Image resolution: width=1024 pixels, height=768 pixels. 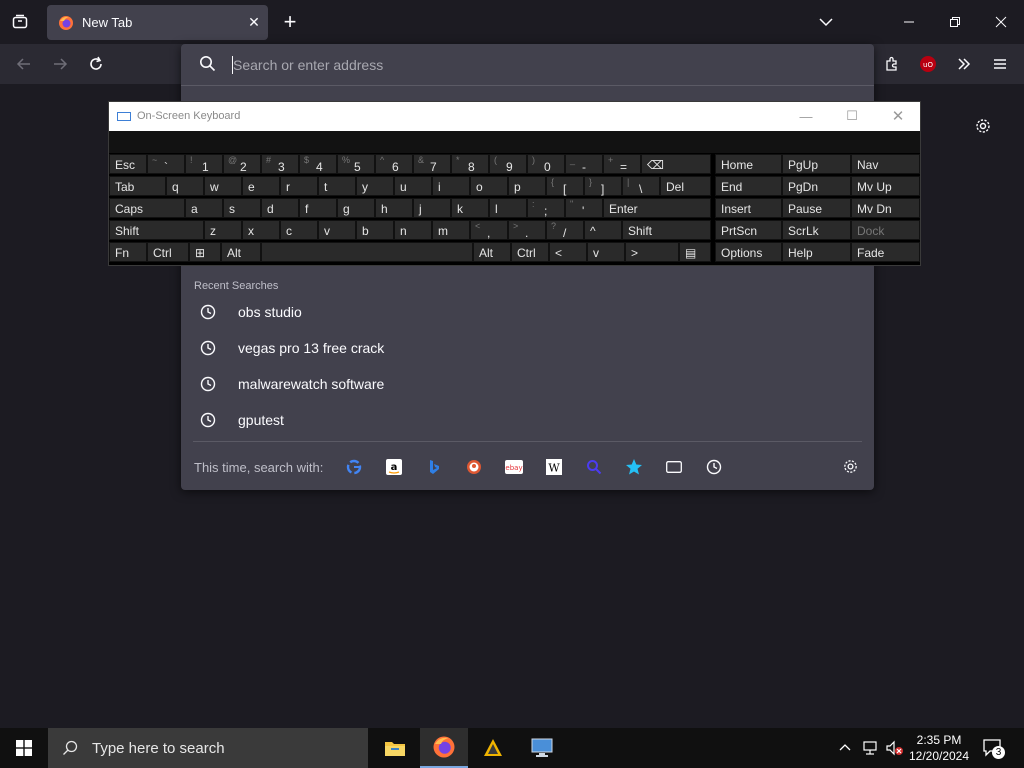 I want to click on osk-key-fn: Fn, so click(x=128, y=252).